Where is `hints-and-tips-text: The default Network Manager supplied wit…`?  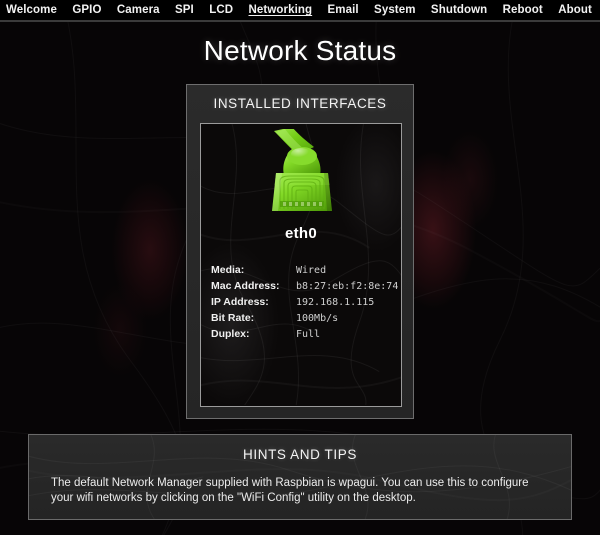
hints-and-tips-text: The default Network Manager supplied wit… is located at coordinates (290, 490).